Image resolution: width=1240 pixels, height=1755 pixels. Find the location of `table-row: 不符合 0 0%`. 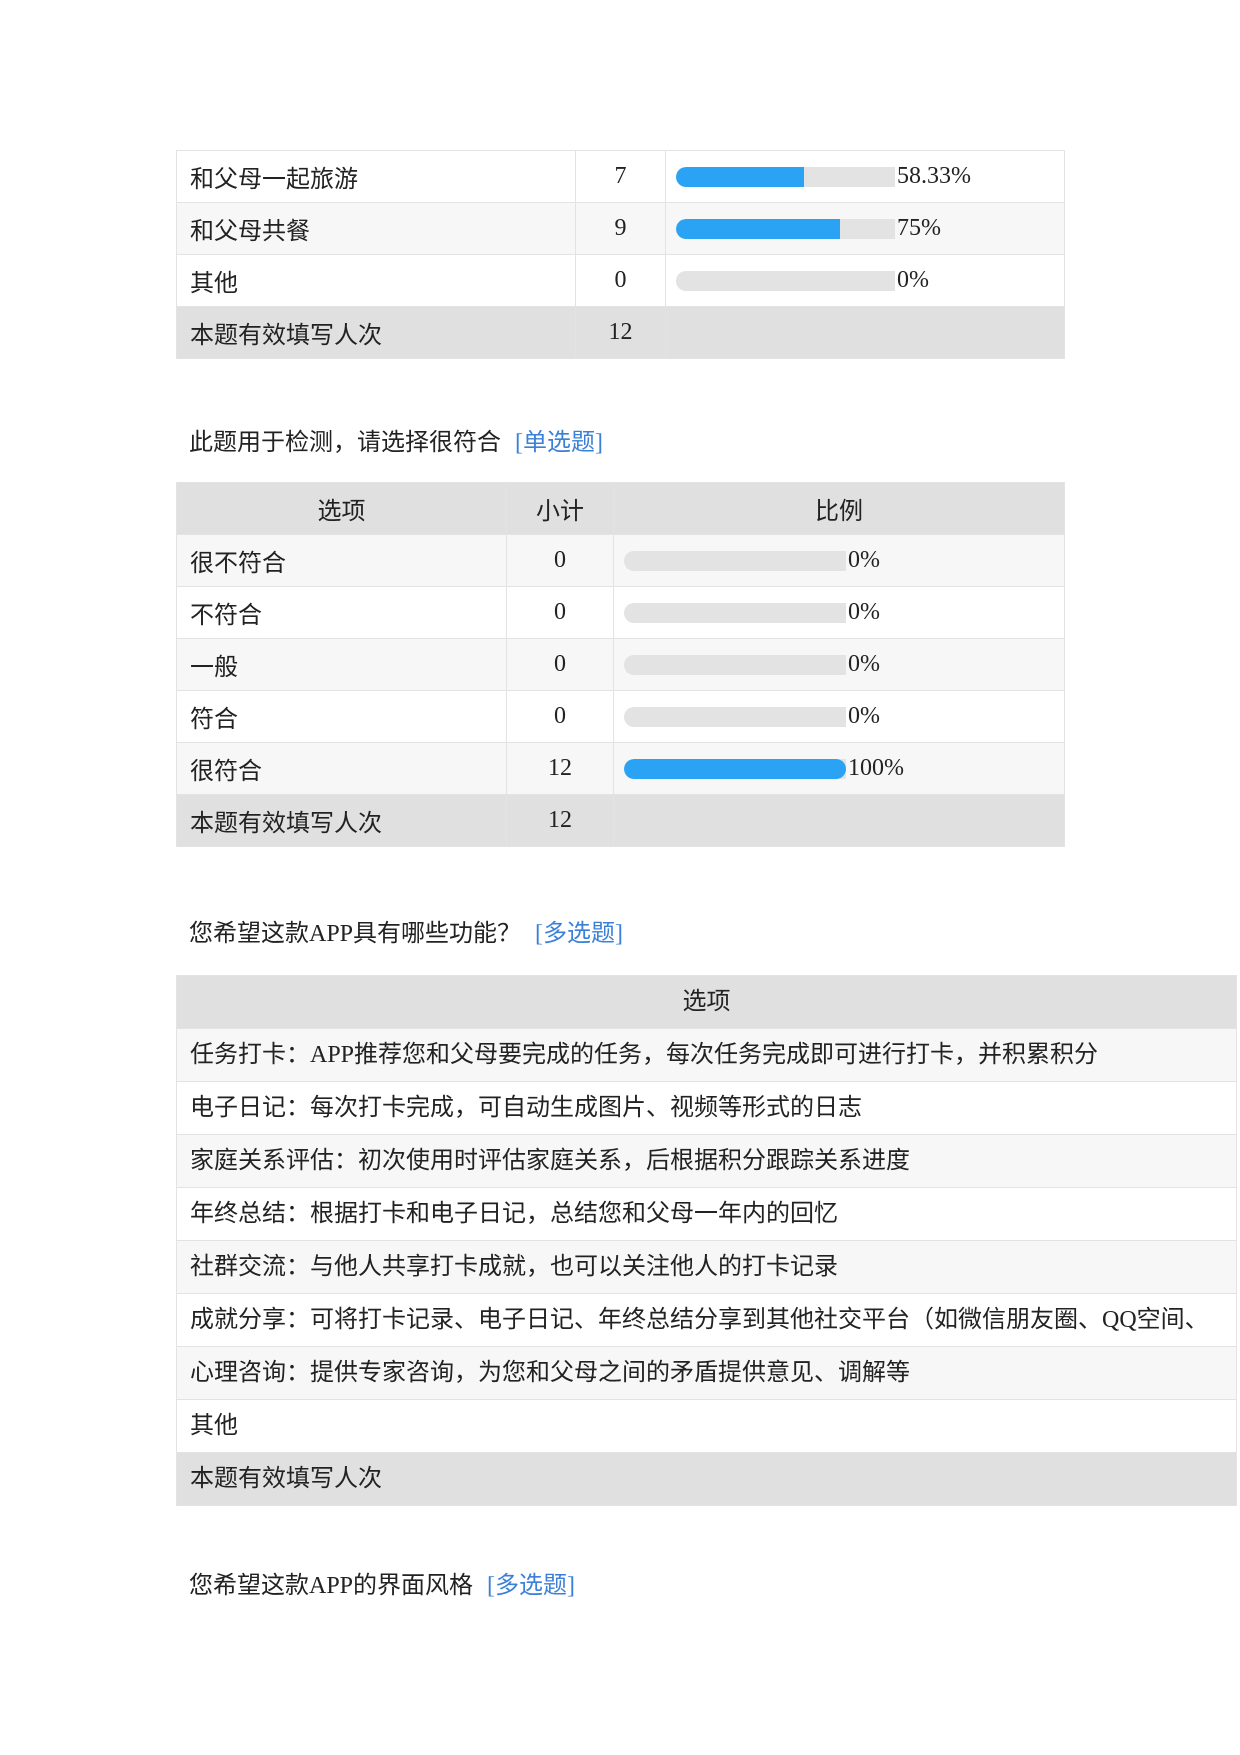

table-row: 不符合 0 0% is located at coordinates (620, 612).